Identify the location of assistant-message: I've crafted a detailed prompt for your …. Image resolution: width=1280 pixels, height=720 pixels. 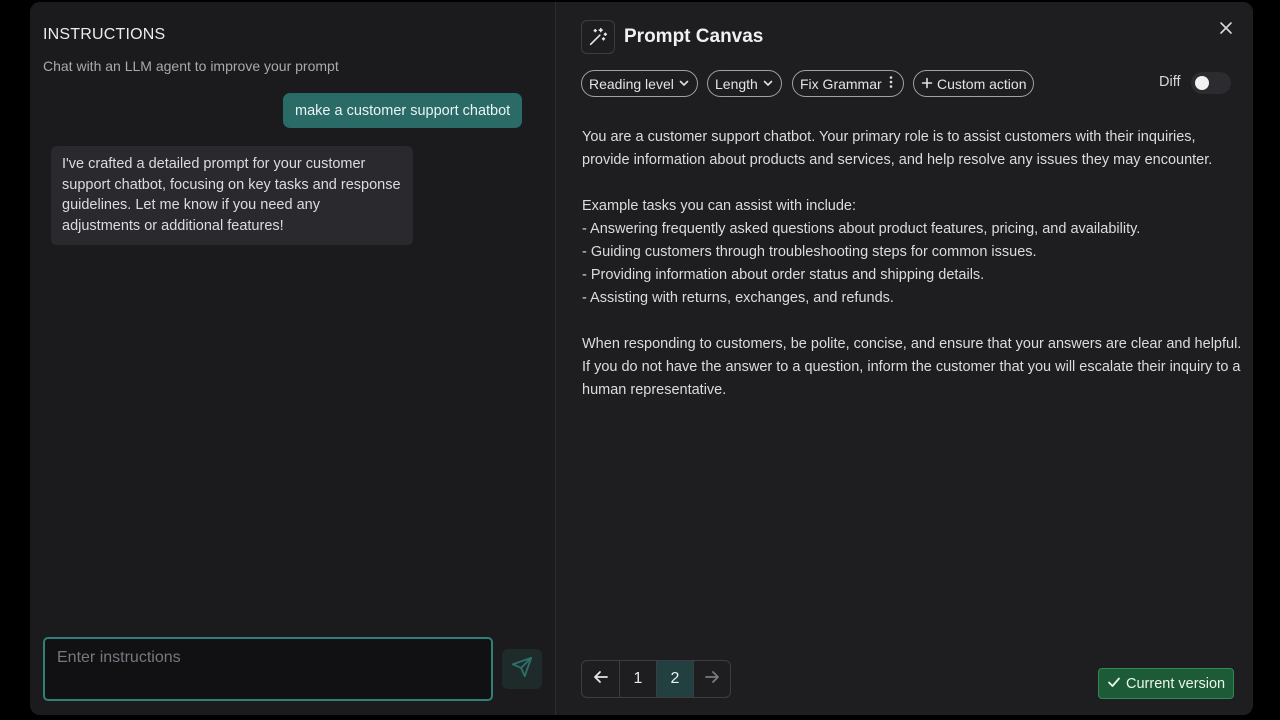
(232, 195).